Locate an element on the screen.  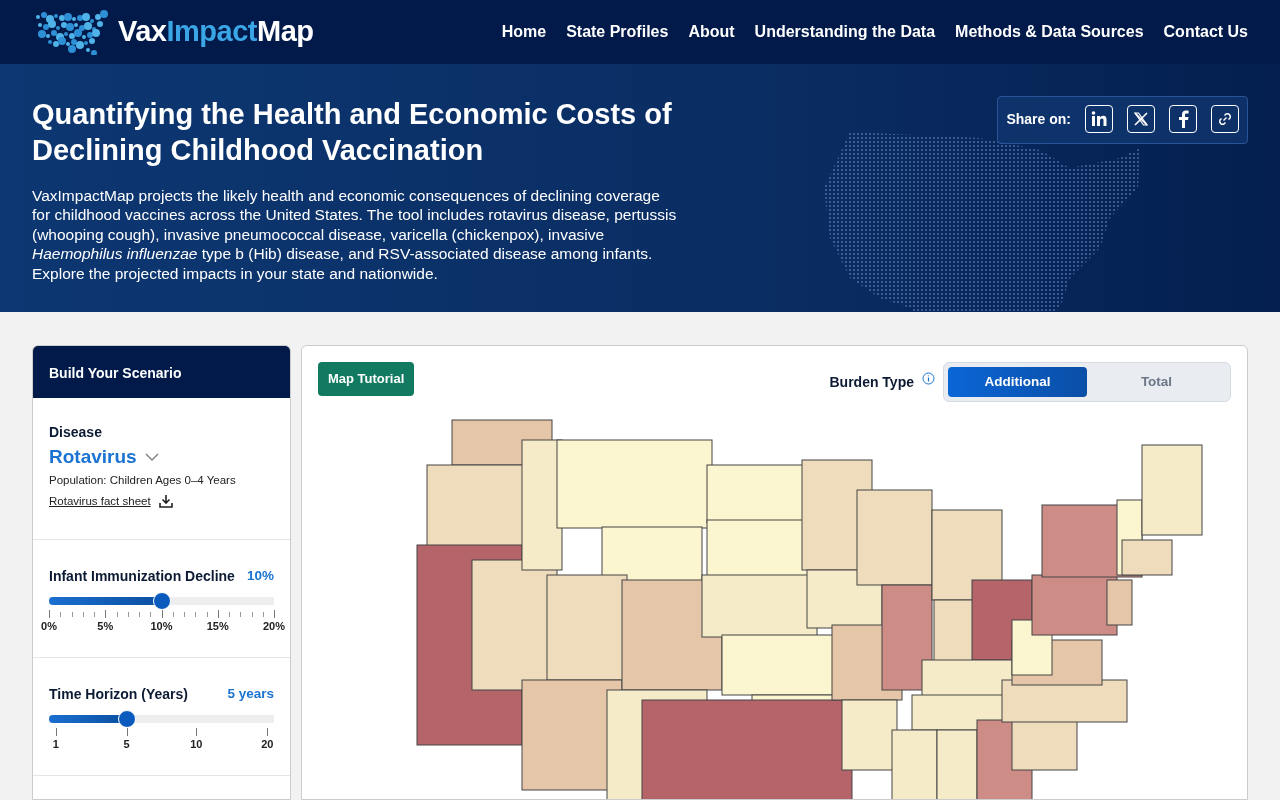
tick-label: 0% is located at coordinates (49, 626).